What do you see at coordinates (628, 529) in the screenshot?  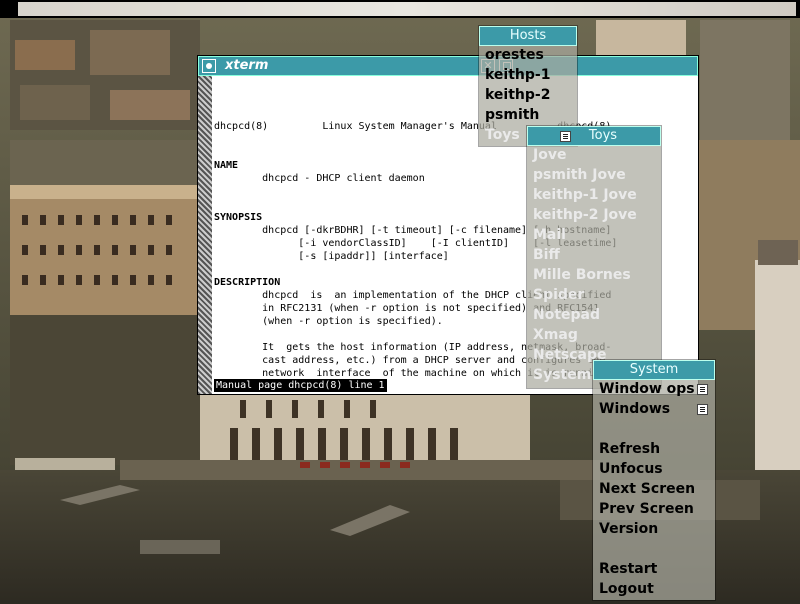 I see `menu-item-version: Version` at bounding box center [628, 529].